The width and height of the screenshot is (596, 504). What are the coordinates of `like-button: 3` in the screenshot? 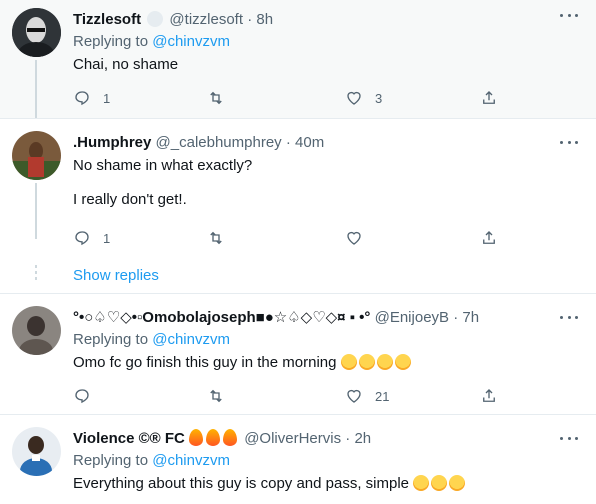 It's located at (363, 98).